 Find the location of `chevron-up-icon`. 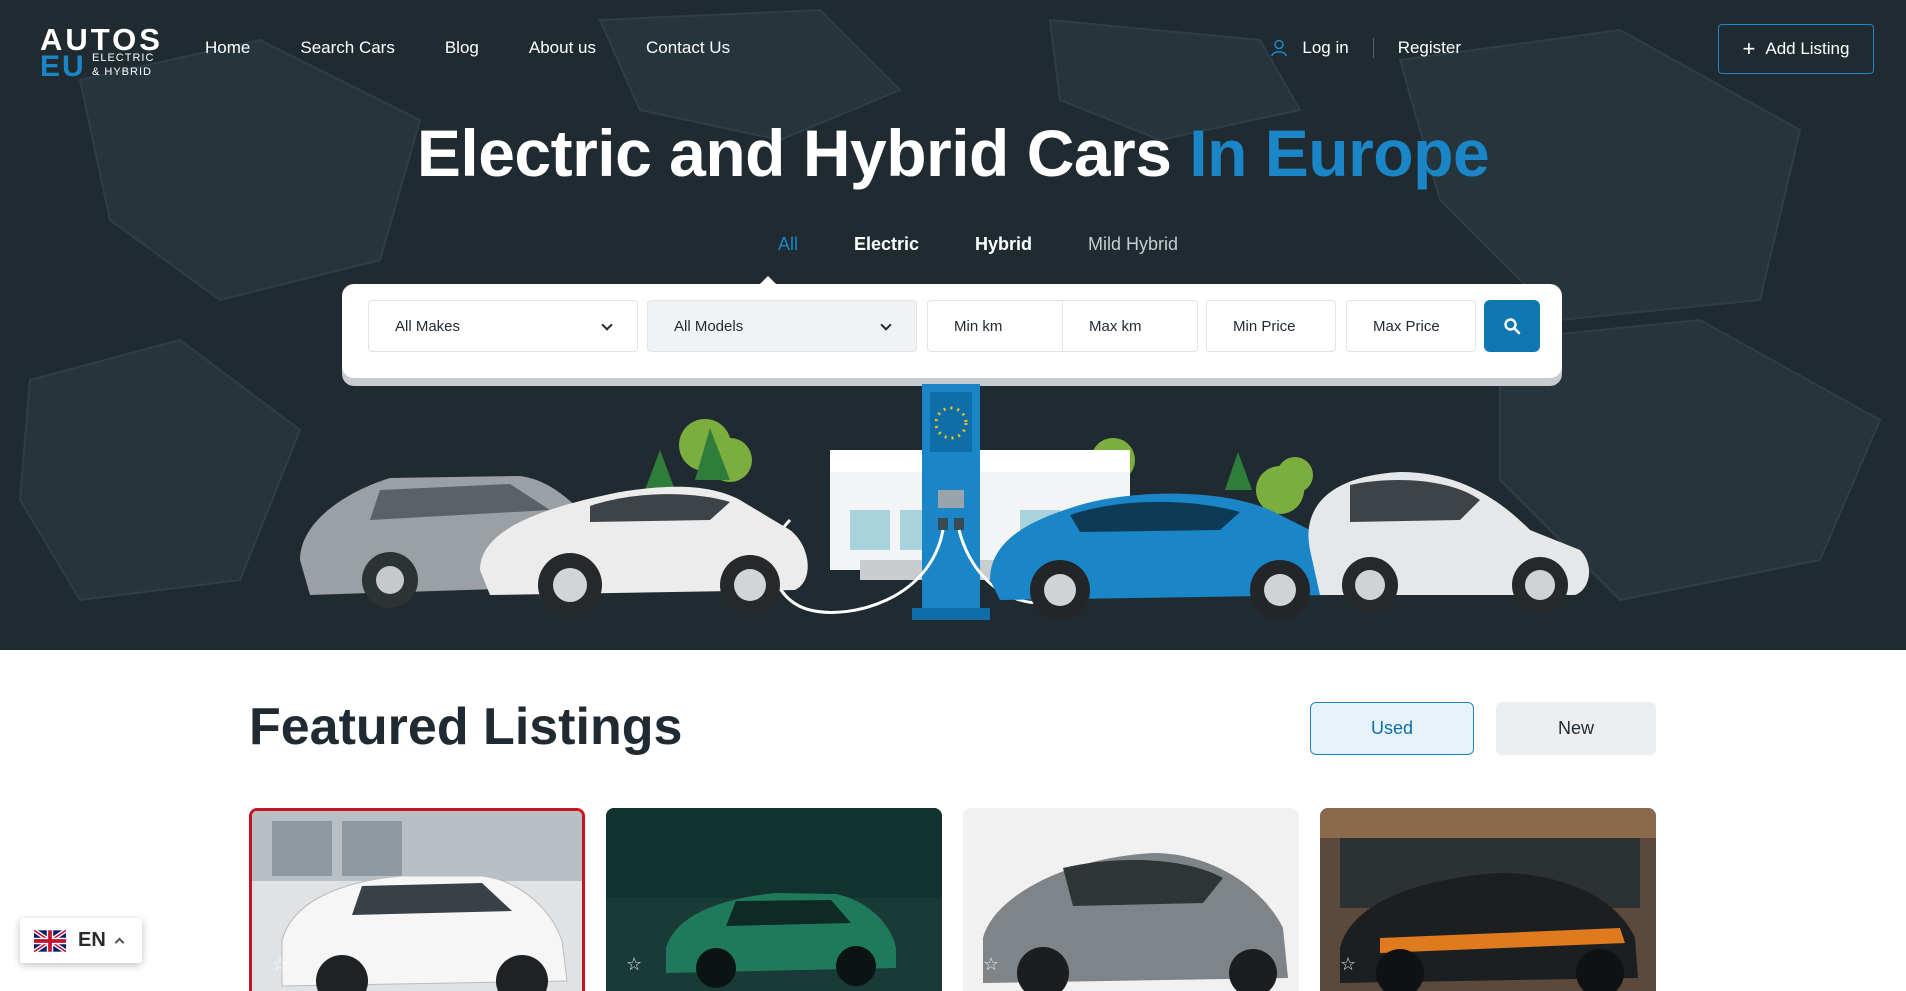

chevron-up-icon is located at coordinates (119, 942).